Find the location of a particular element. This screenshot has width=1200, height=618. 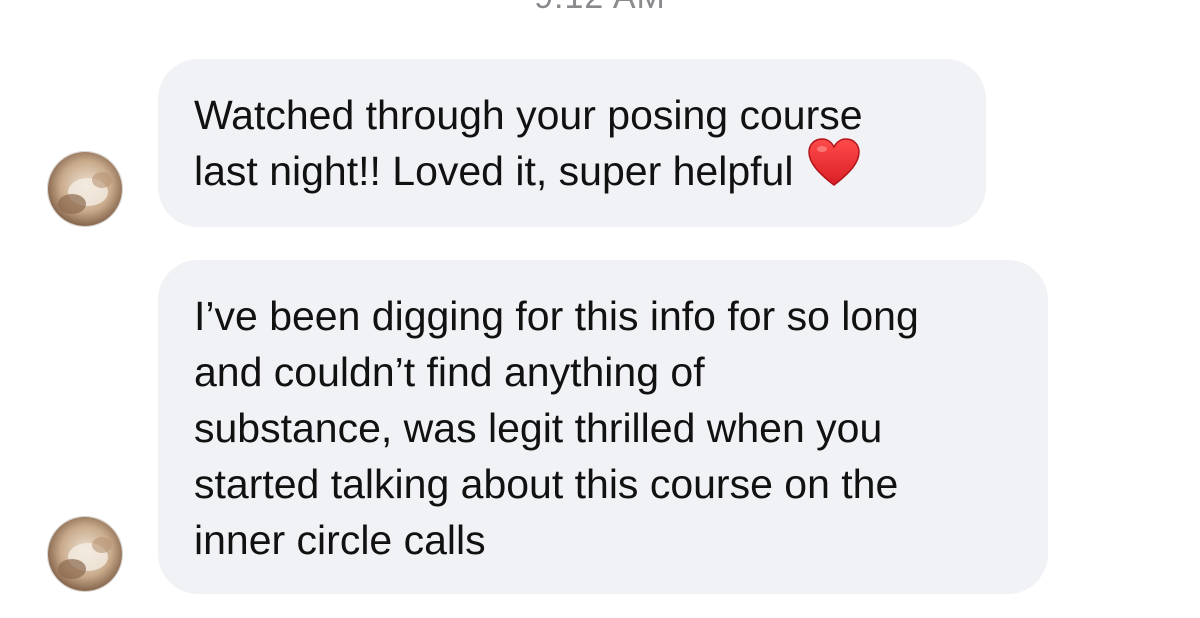

message-text-line: substance, was legit thrilled when you is located at coordinates (538, 428).